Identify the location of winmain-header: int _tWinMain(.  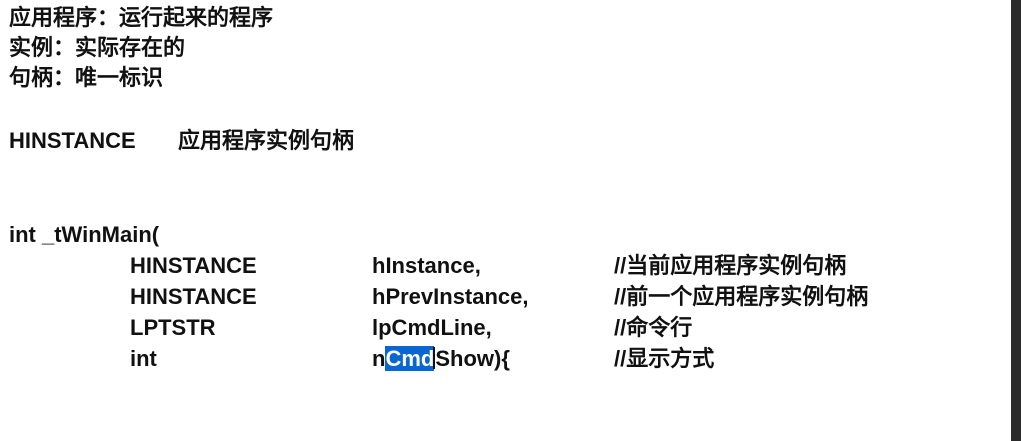
(84, 234).